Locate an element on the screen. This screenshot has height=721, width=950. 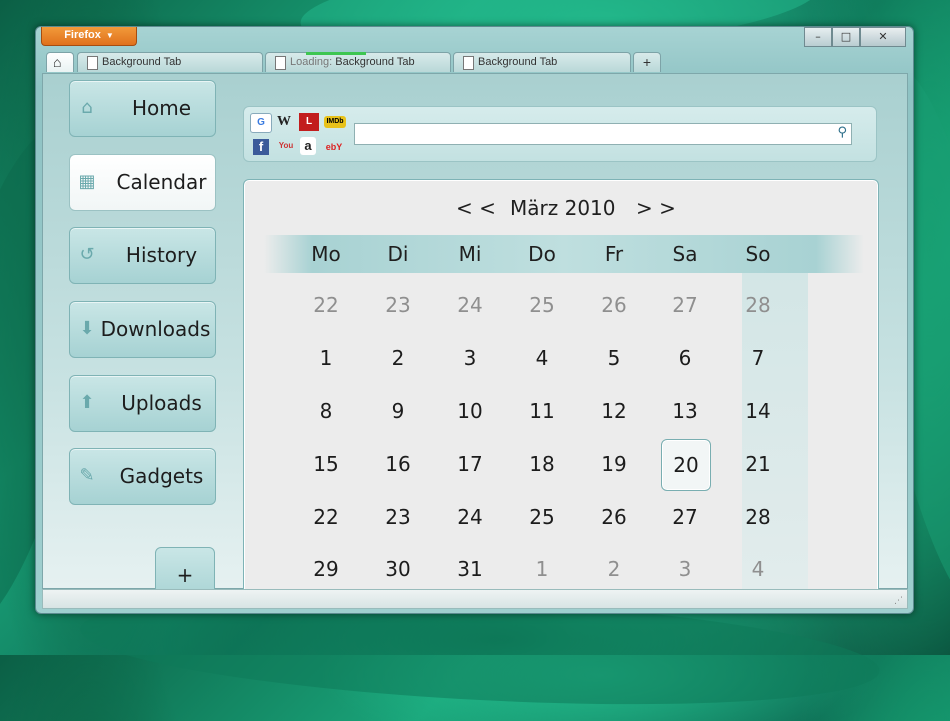
search-field: ⚲ is located at coordinates (603, 134).